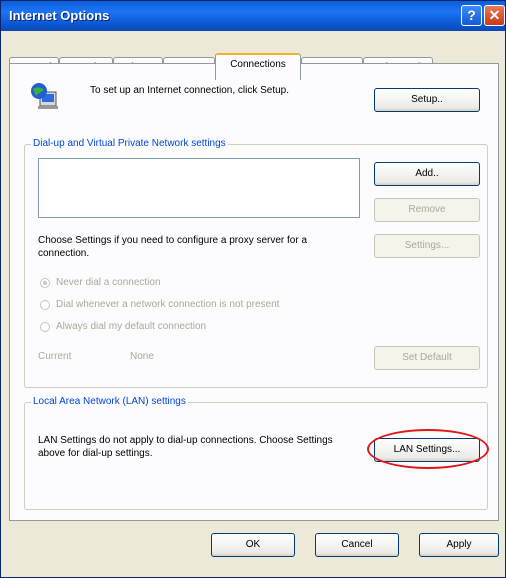  Describe the element at coordinates (253, 545) in the screenshot. I see `ok-button: OK` at that location.